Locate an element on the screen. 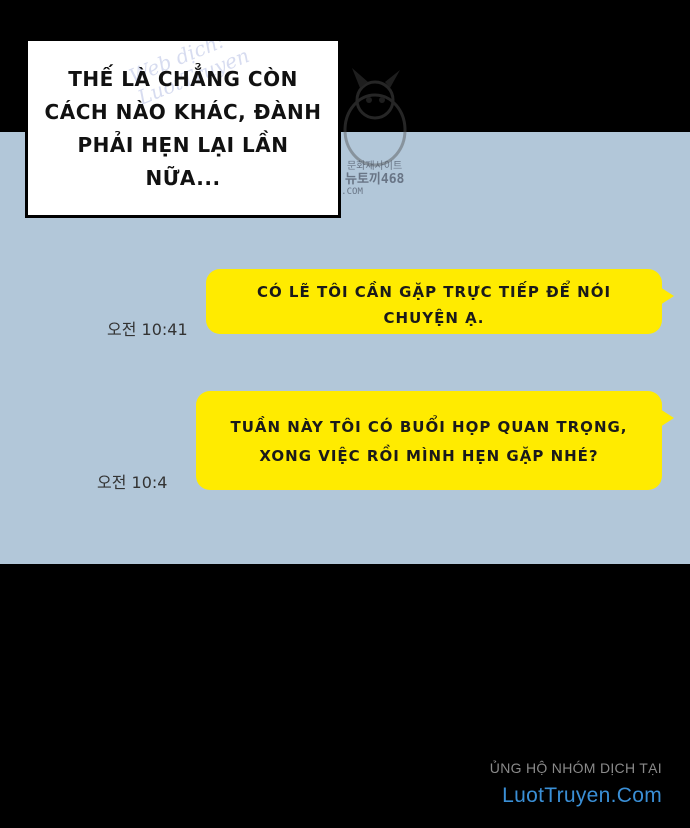 This screenshot has height=828, width=690. mascot-watermark-label: 문화재사이트 뉴토끼468 NEWTOKI468.COM is located at coordinates (346, 179).